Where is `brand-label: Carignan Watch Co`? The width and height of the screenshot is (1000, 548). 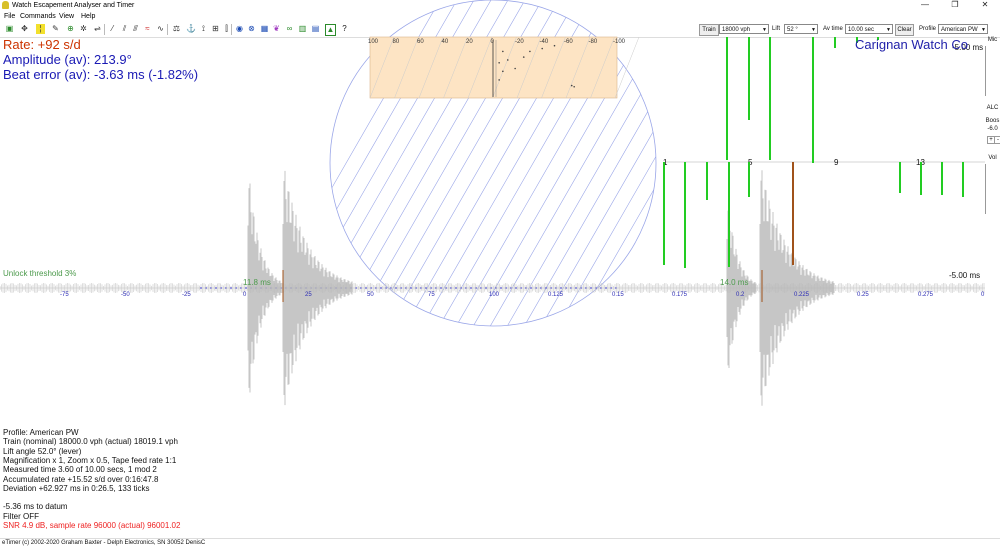
brand-label: Carignan Watch Co is located at coordinates (911, 44).